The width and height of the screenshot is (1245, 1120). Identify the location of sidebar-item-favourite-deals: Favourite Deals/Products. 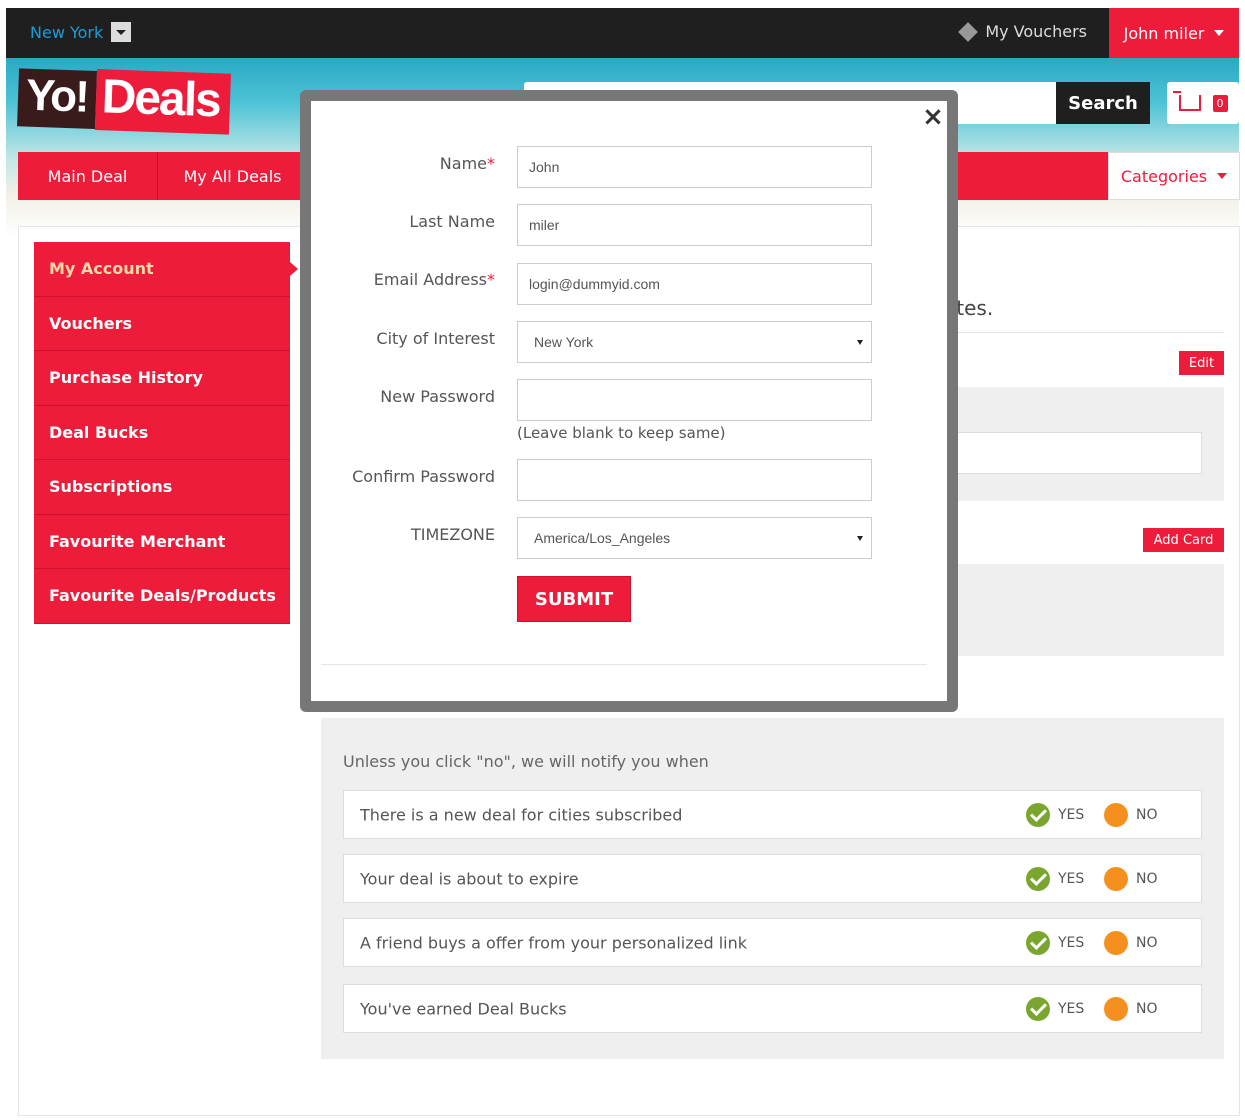
(162, 596).